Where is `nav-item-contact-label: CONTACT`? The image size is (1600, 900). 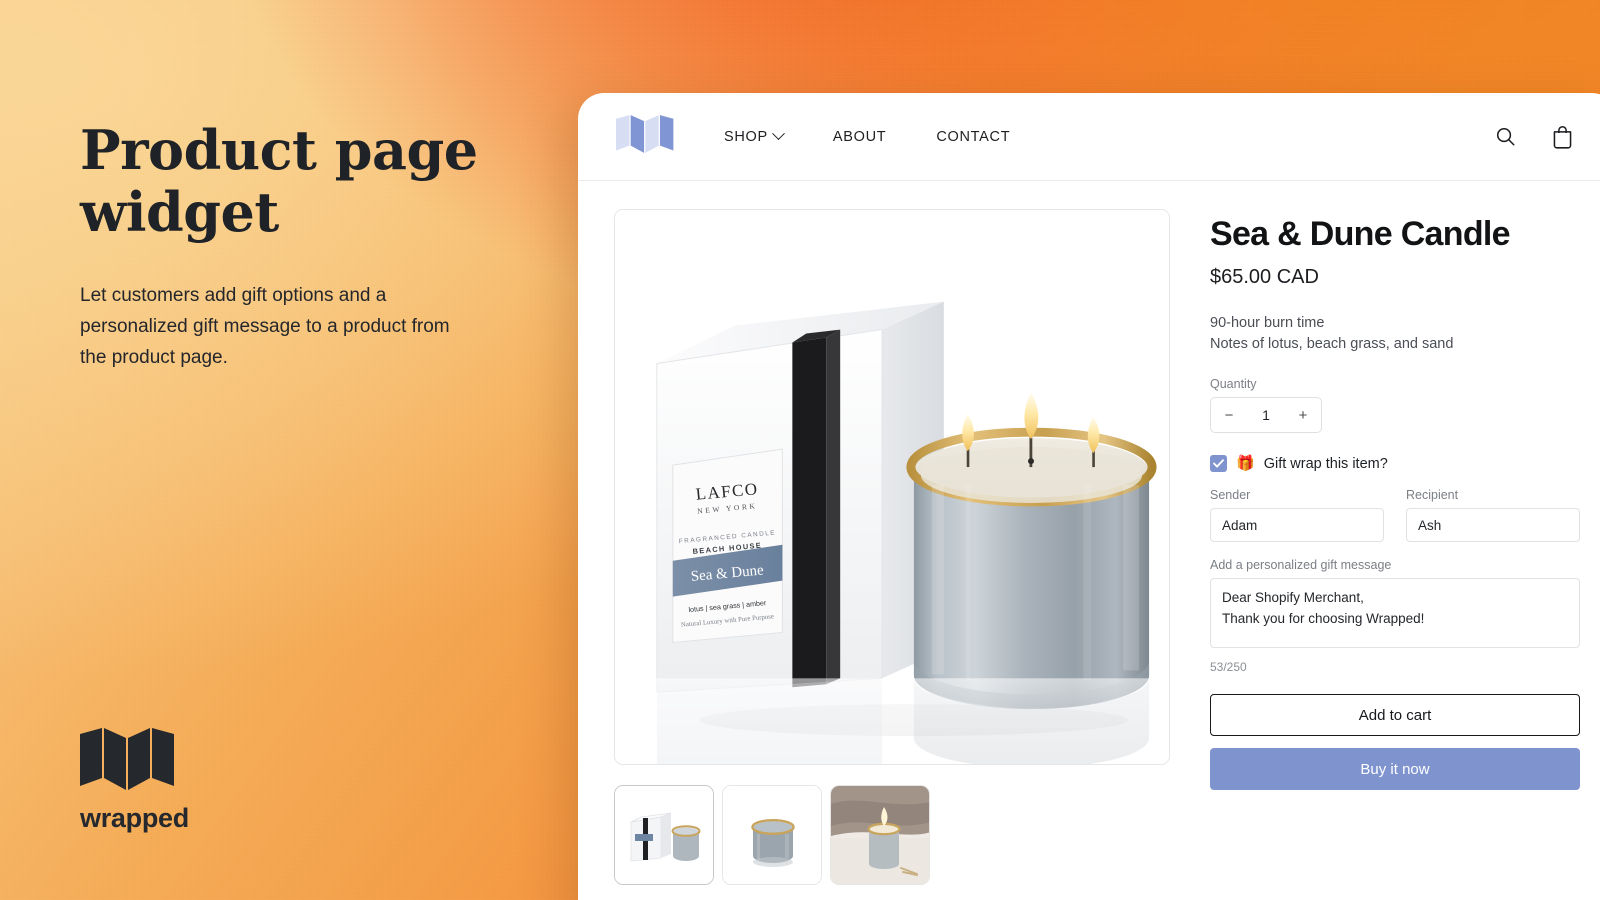
nav-item-contact-label: CONTACT is located at coordinates (973, 136).